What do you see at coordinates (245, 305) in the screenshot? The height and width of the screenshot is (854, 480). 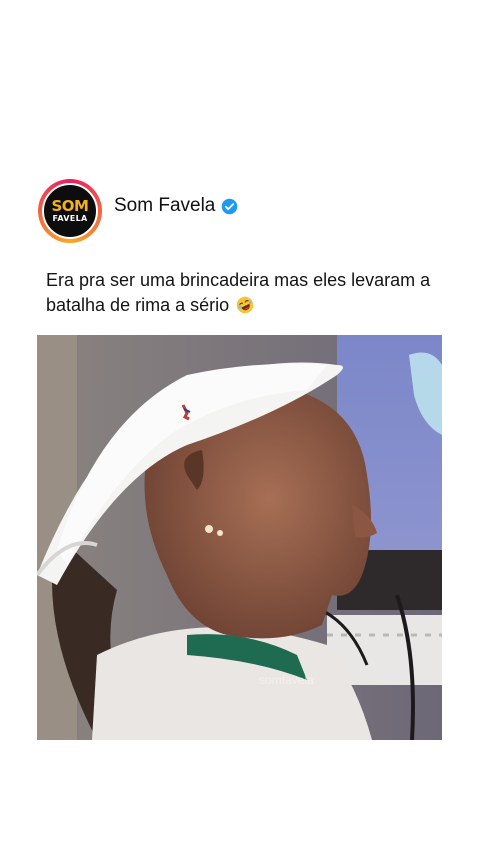 I see `laughing-emoji-icon` at bounding box center [245, 305].